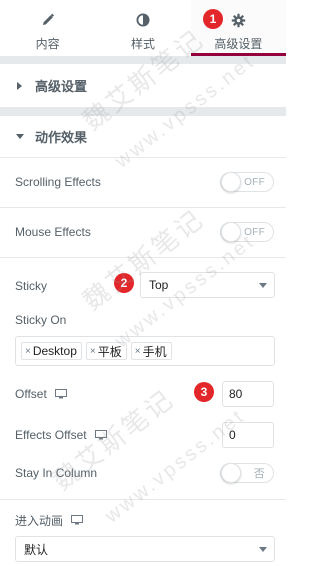 The image size is (320, 566). What do you see at coordinates (247, 473) in the screenshot?
I see `stay-in-column-toggle: 否` at bounding box center [247, 473].